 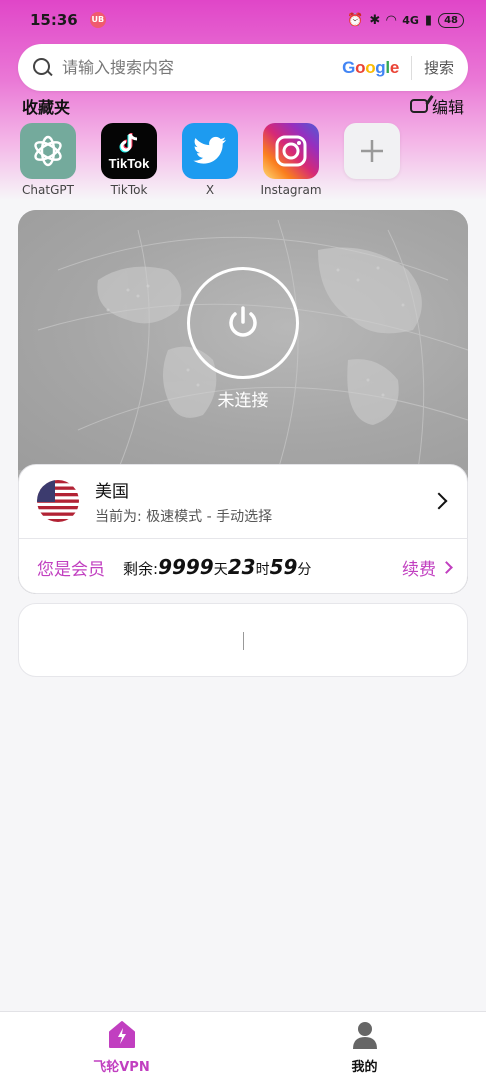 I want to click on edit-button: 编辑, so click(x=436, y=106).